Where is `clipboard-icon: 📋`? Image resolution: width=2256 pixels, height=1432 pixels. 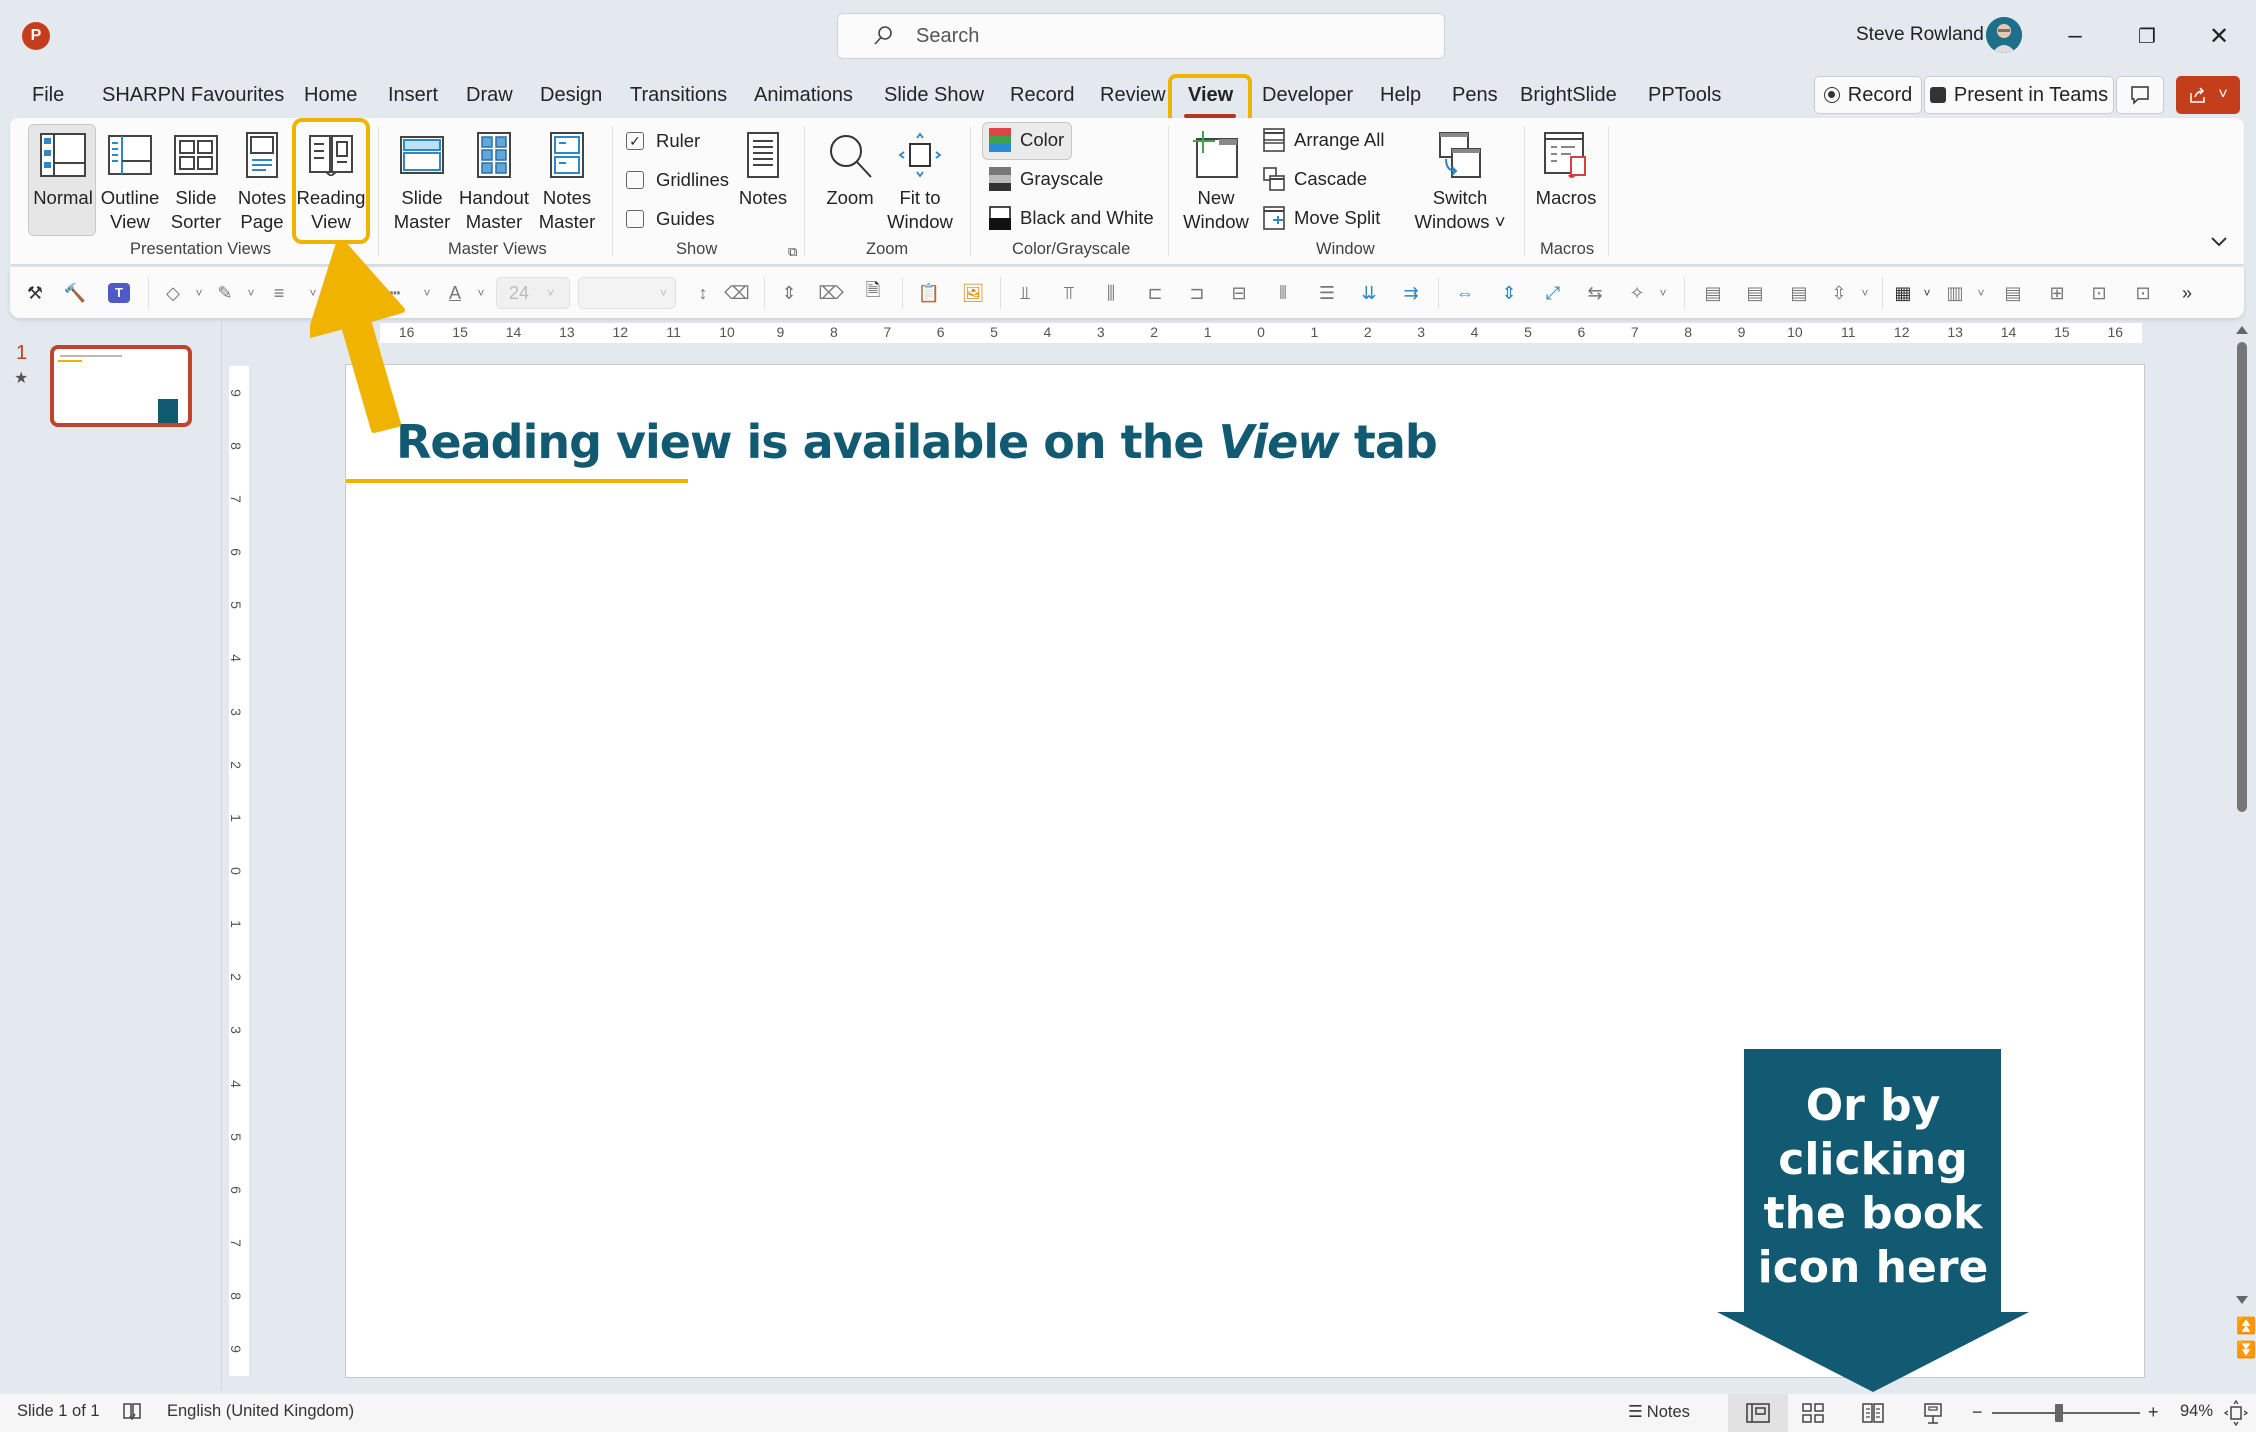
clipboard-icon: 📋 is located at coordinates (929, 293).